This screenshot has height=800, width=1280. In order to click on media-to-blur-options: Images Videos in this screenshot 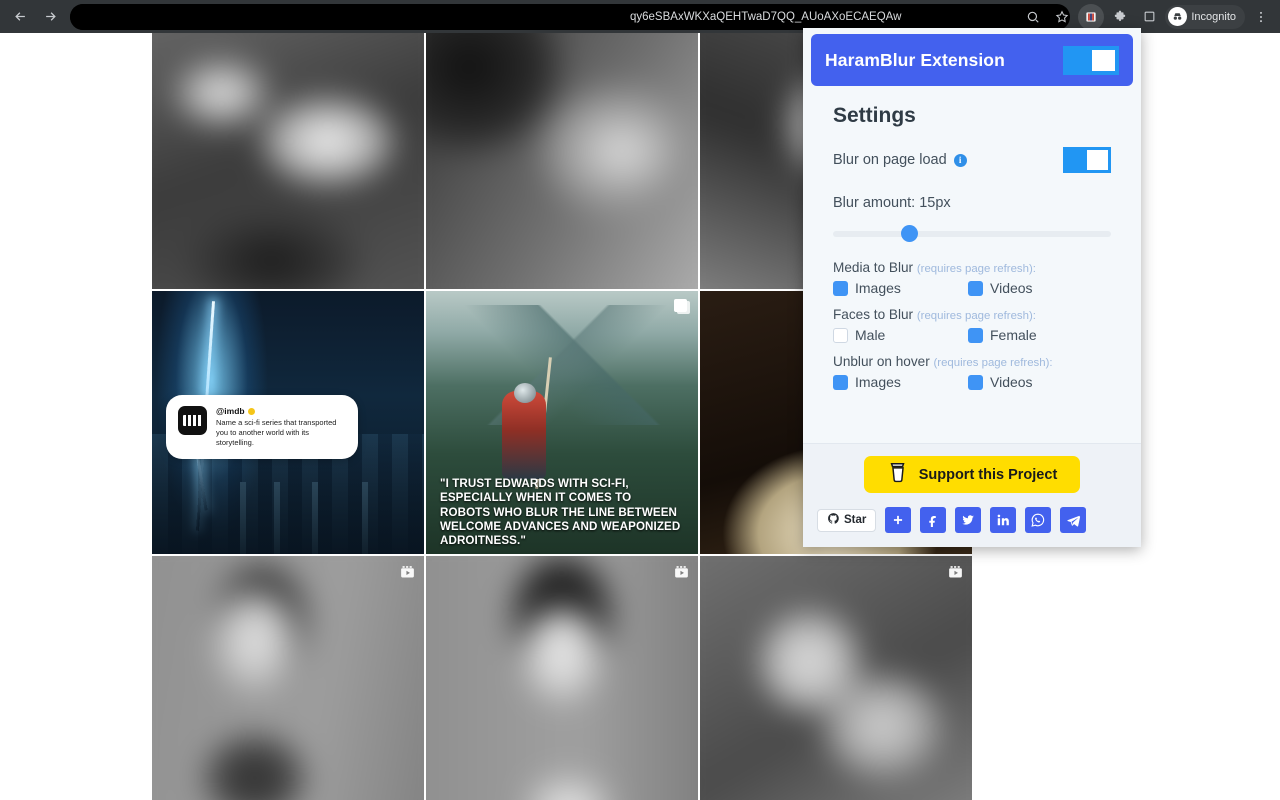, I will do `click(972, 288)`.